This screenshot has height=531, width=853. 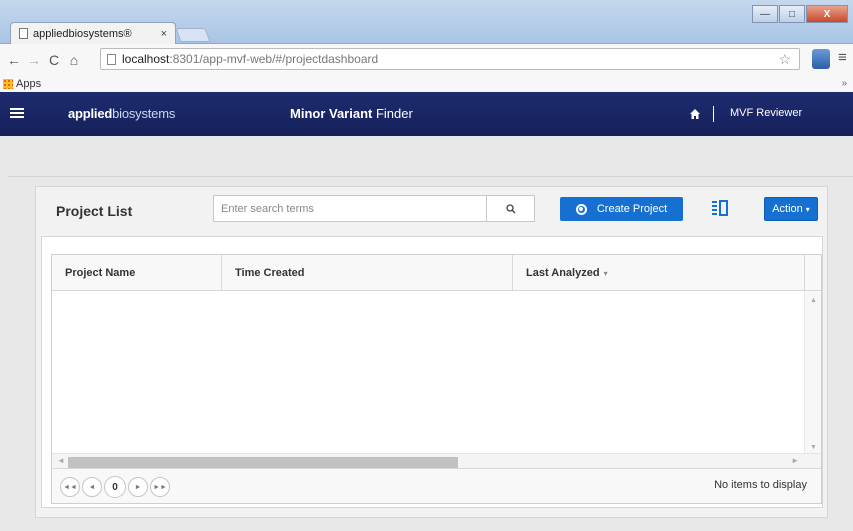 I want to click on hamburger-menu-icon, so click(x=17, y=113).